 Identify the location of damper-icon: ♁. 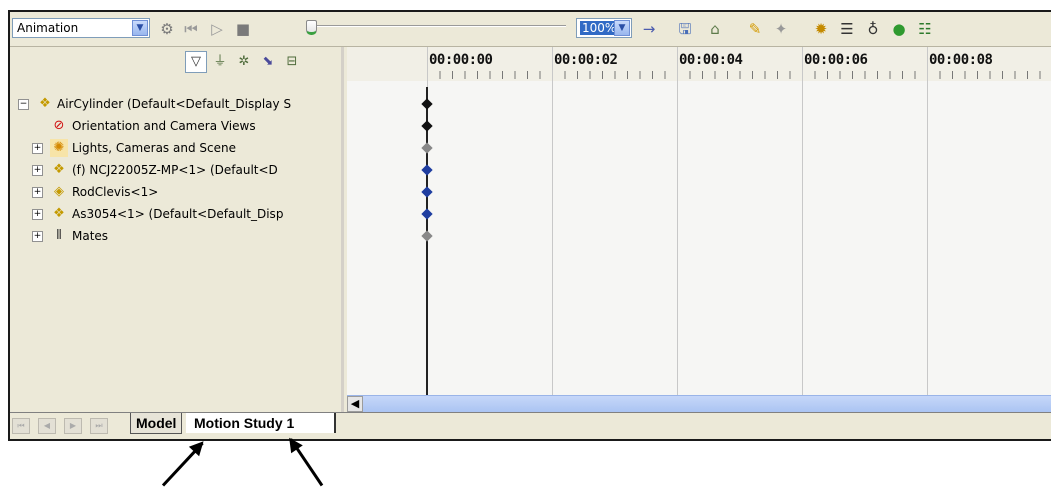
(873, 29).